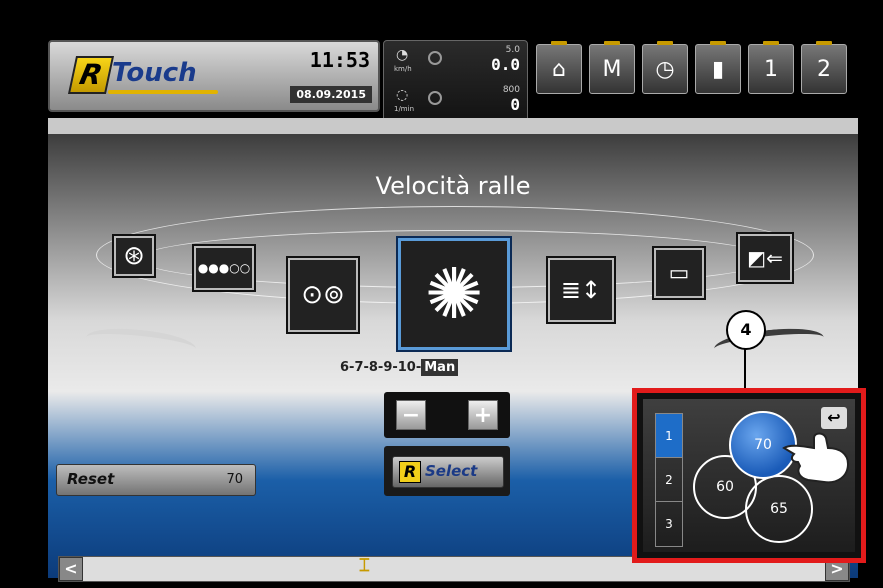  Describe the element at coordinates (456, 62) in the screenshot. I see `speed-gauge: ◔ km/h 5.0 0.0` at that location.